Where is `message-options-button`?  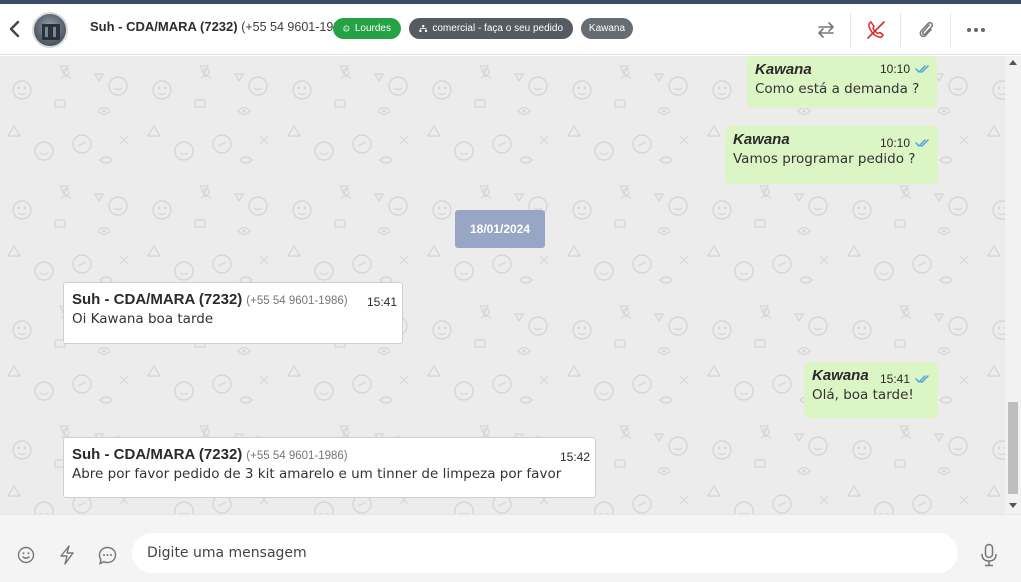
message-options-button is located at coordinates (107, 555).